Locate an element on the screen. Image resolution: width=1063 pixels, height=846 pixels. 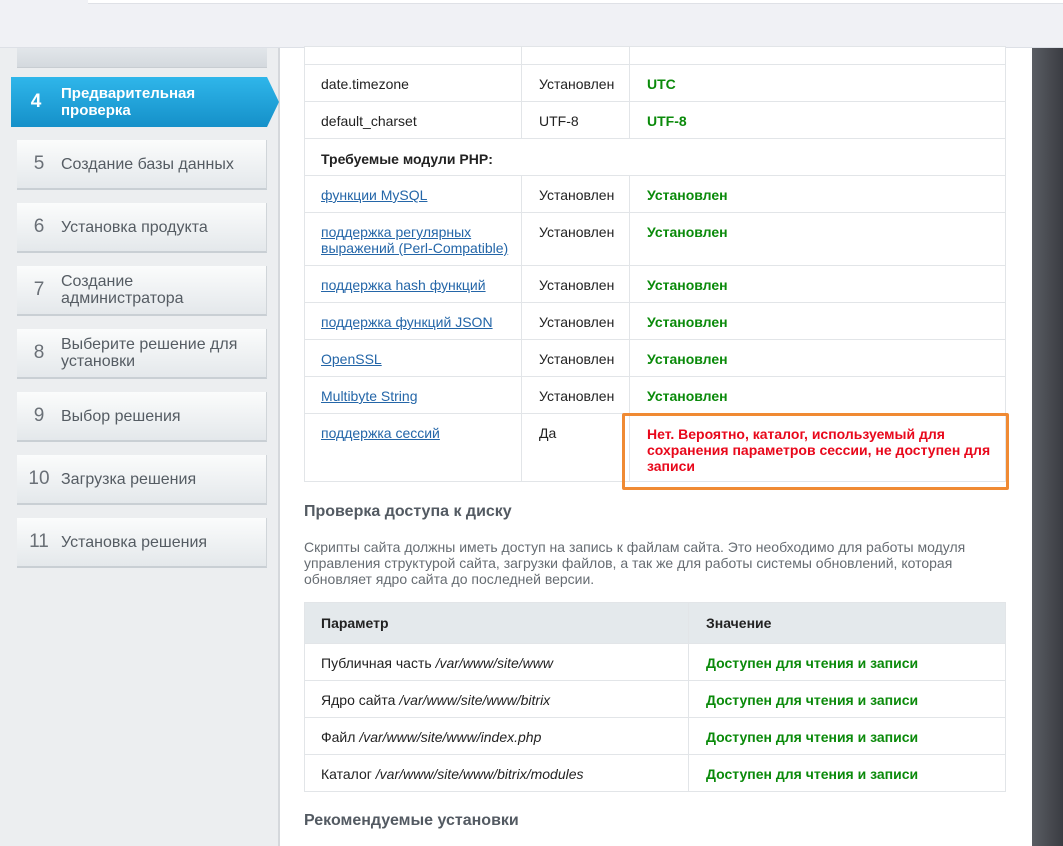
recommended-settings-title: Рекомендуемые установки is located at coordinates (411, 820).